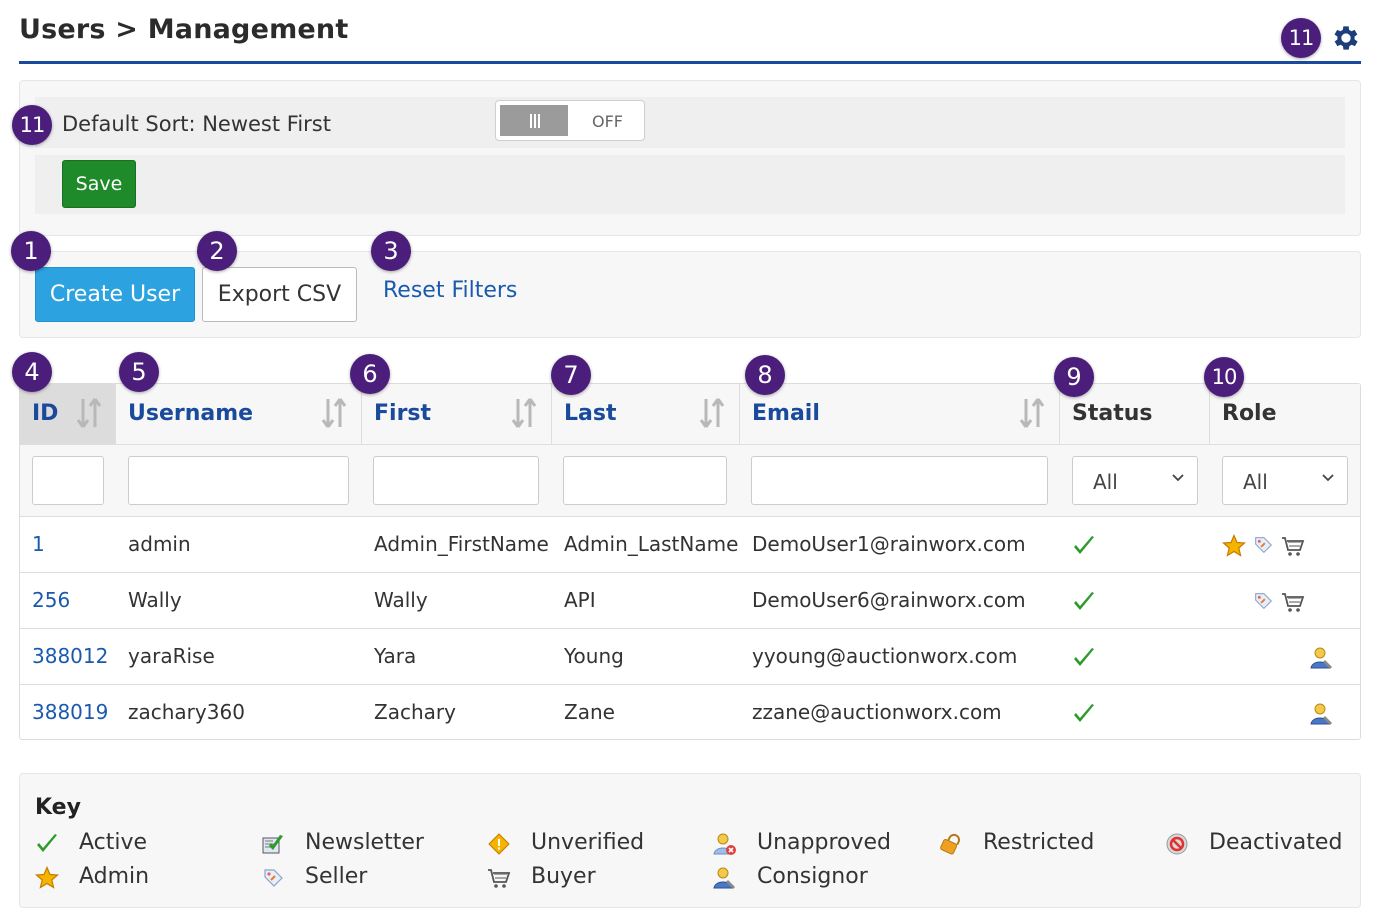 This screenshot has width=1375, height=924. What do you see at coordinates (364, 842) in the screenshot?
I see `legend-label: Newsletter` at bounding box center [364, 842].